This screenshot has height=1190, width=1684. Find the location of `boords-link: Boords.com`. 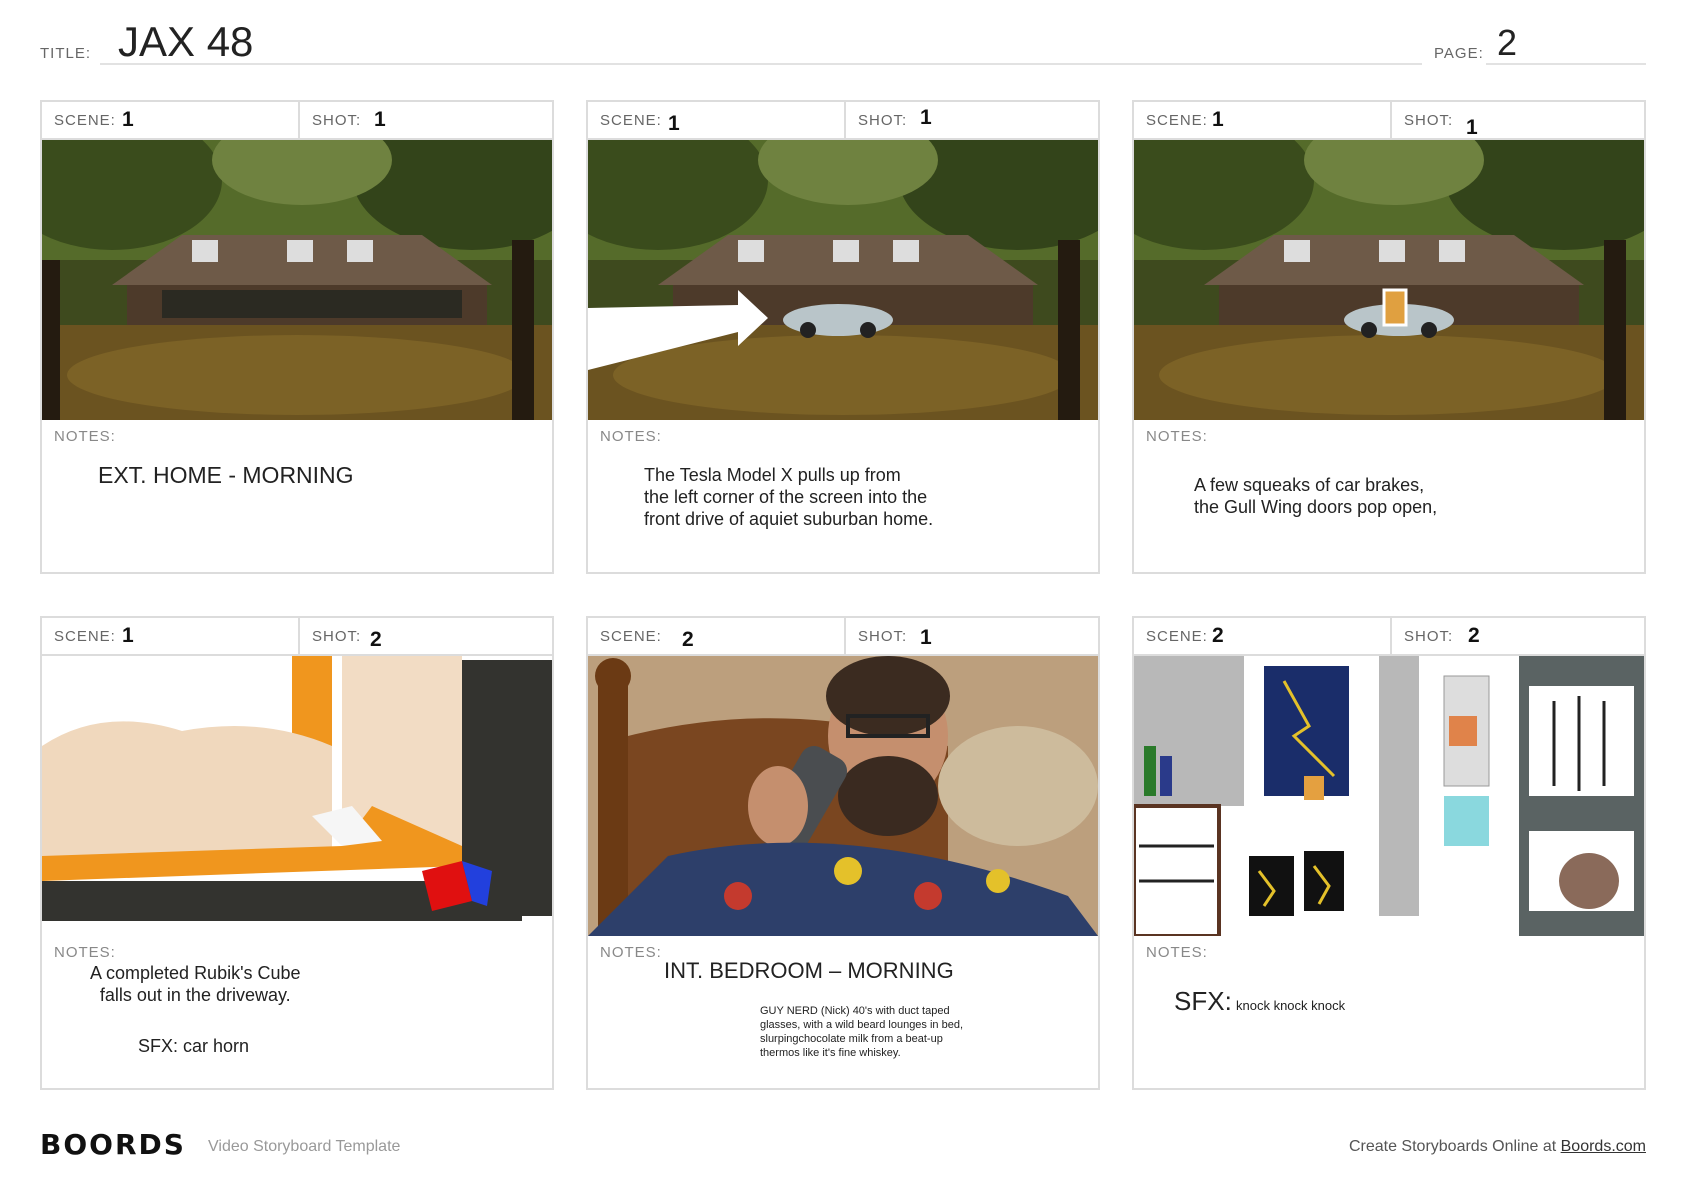

boords-link: Boords.com is located at coordinates (1603, 1146).